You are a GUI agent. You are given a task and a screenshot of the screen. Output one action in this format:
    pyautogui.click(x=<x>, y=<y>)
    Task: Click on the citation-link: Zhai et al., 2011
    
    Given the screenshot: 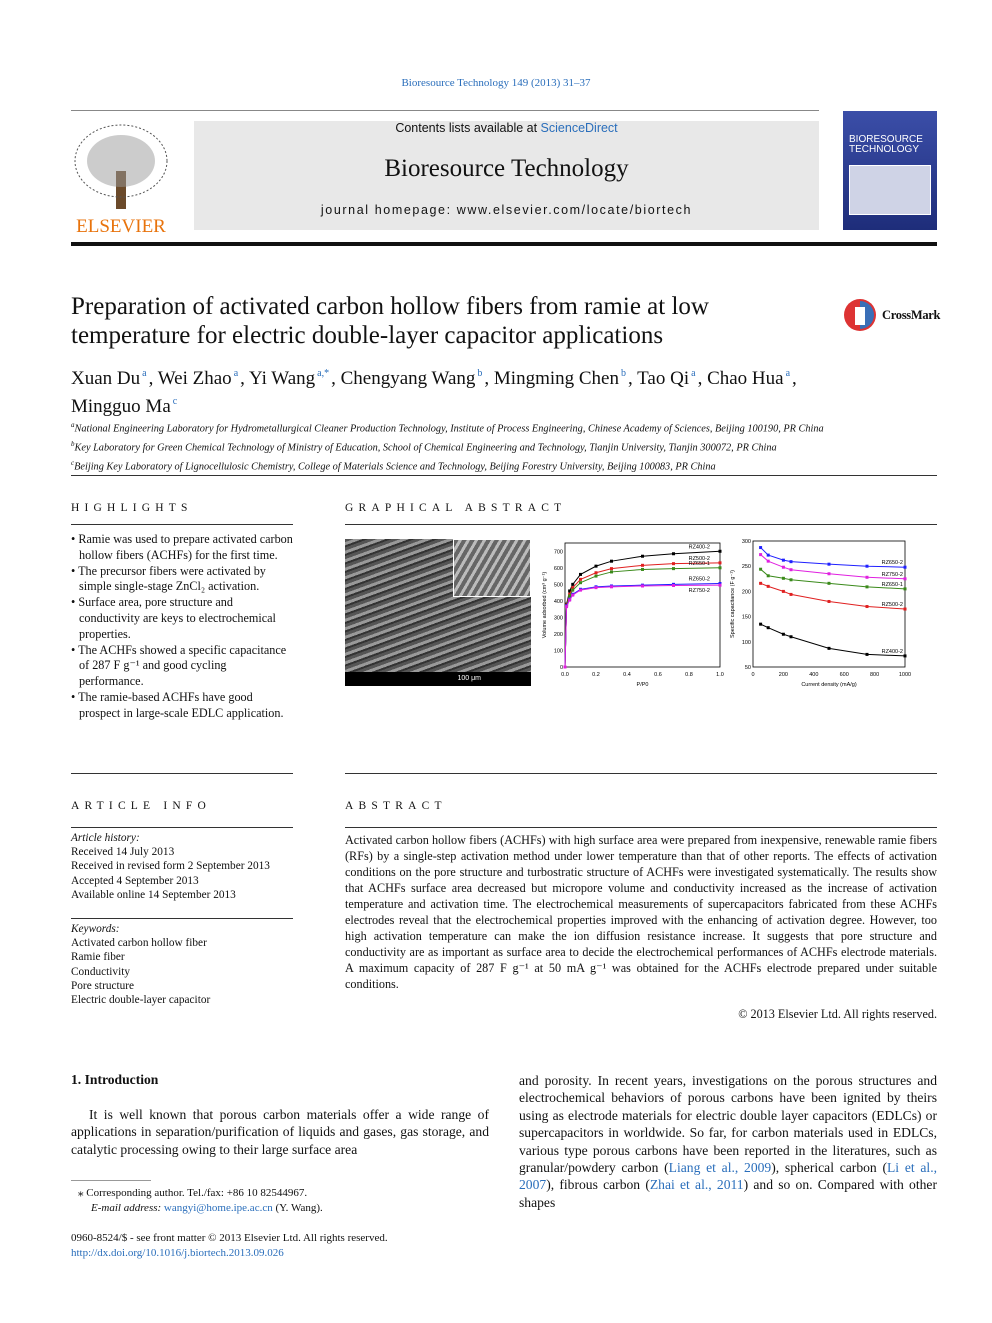 What is the action you would take?
    pyautogui.click(x=697, y=1184)
    